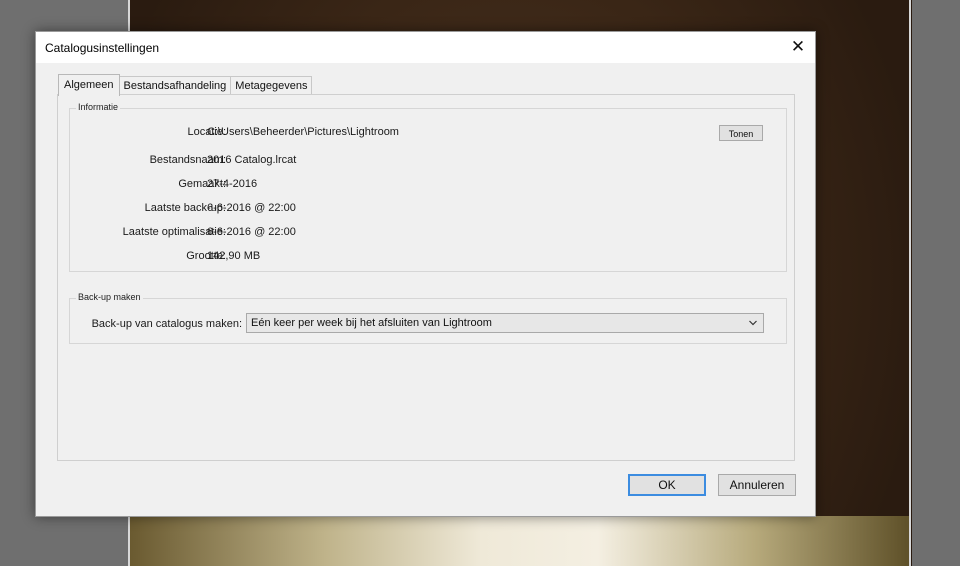  What do you see at coordinates (753, 323) in the screenshot?
I see `chevron-down-icon` at bounding box center [753, 323].